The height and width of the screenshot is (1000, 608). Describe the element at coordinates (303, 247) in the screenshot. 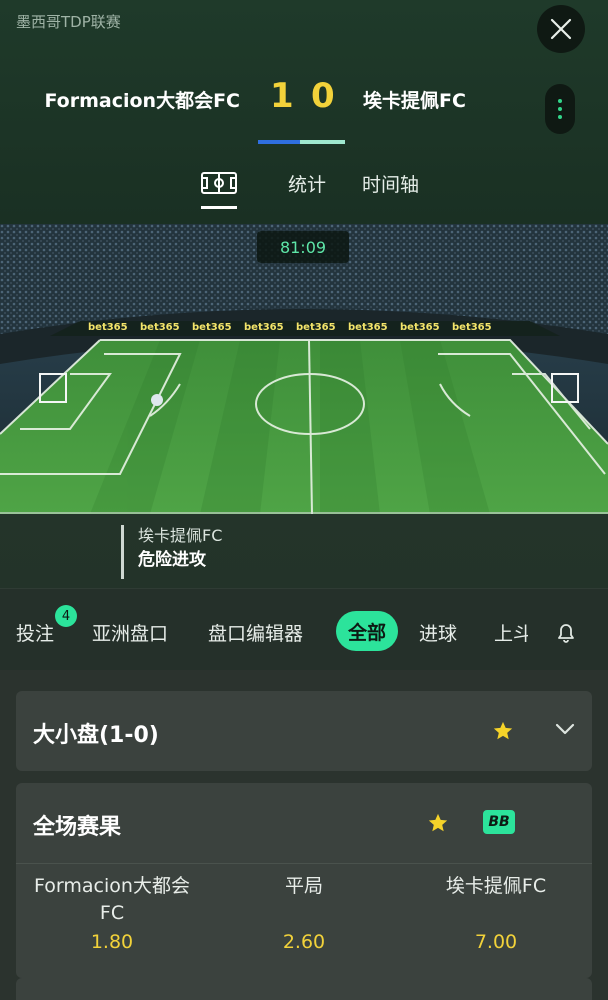

I see `match-timer: 81:09` at that location.